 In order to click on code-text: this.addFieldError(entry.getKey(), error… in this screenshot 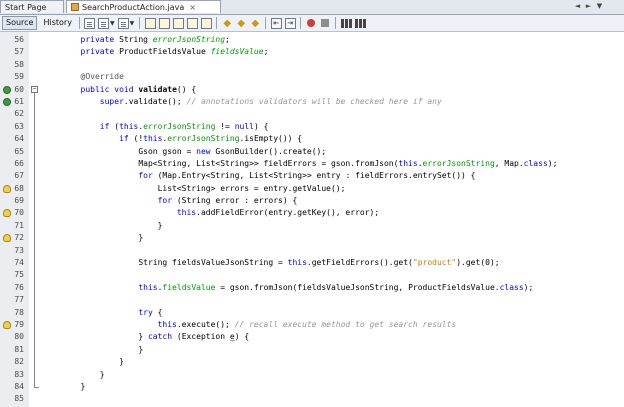, I will do `click(210, 213)`.